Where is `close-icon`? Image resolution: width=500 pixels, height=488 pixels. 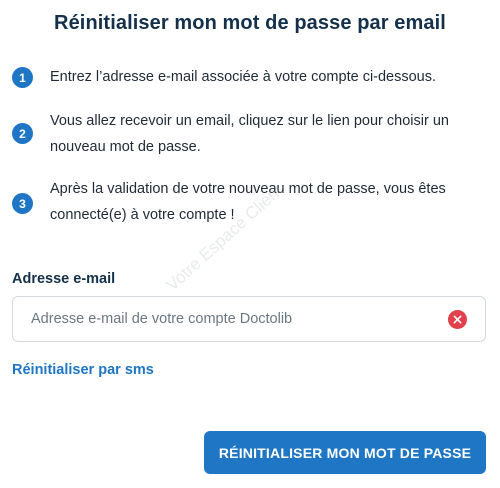 close-icon is located at coordinates (457, 319).